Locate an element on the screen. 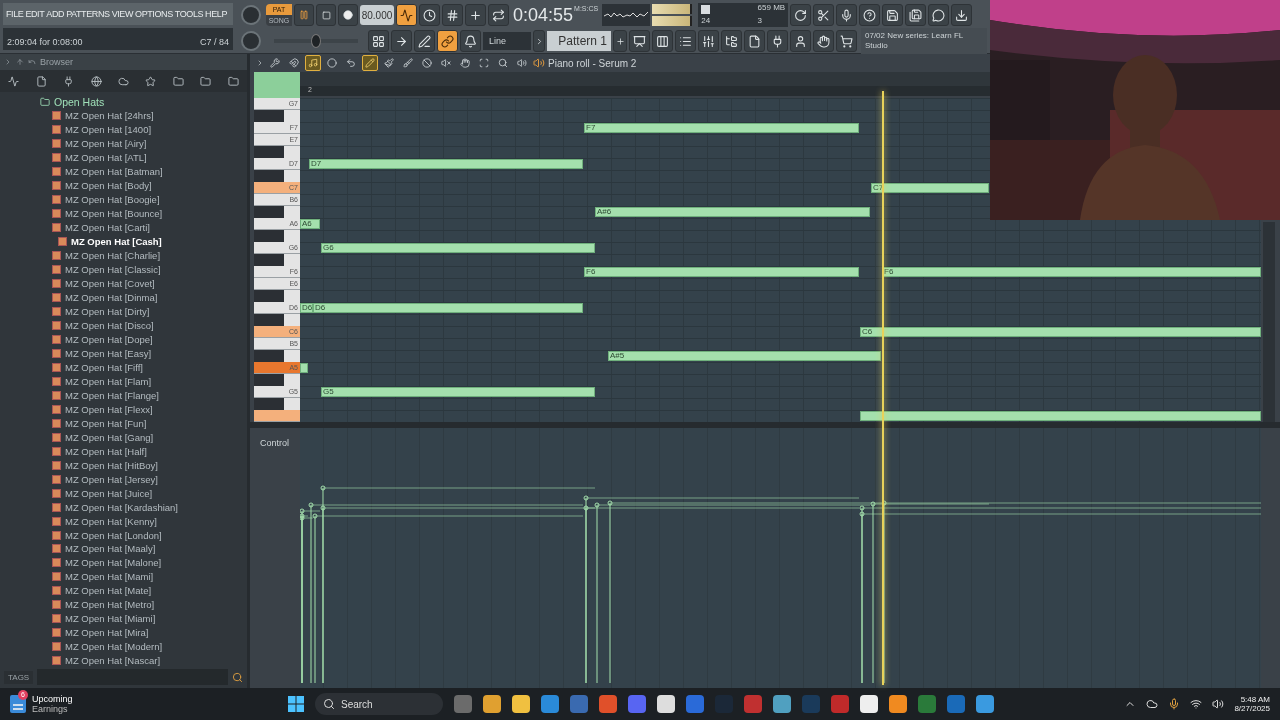 The height and width of the screenshot is (720, 1280). grid-button is located at coordinates (378, 41).